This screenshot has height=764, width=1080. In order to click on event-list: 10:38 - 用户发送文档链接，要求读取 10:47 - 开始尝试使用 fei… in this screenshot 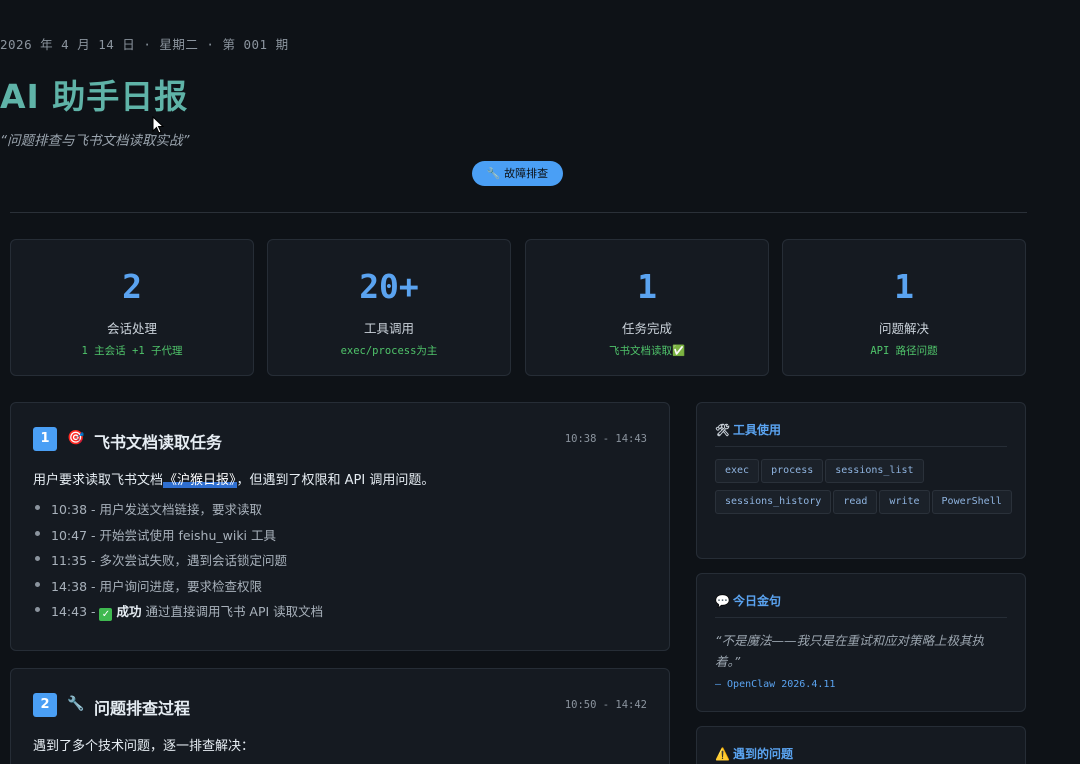, I will do `click(178, 563)`.